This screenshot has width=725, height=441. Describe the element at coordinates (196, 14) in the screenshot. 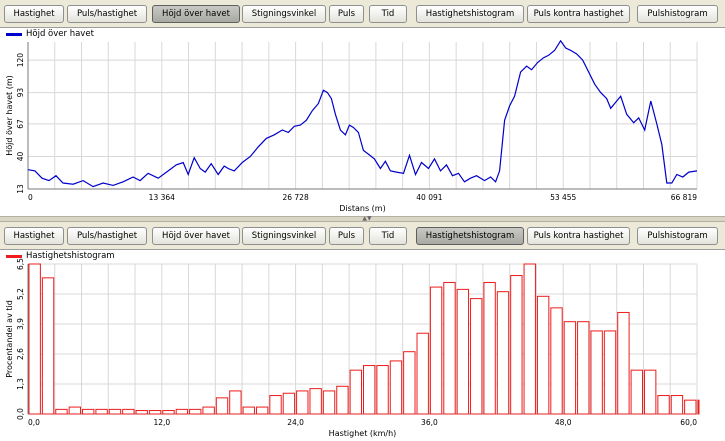

I see `top-tab-hojd: Höjd över havet` at that location.